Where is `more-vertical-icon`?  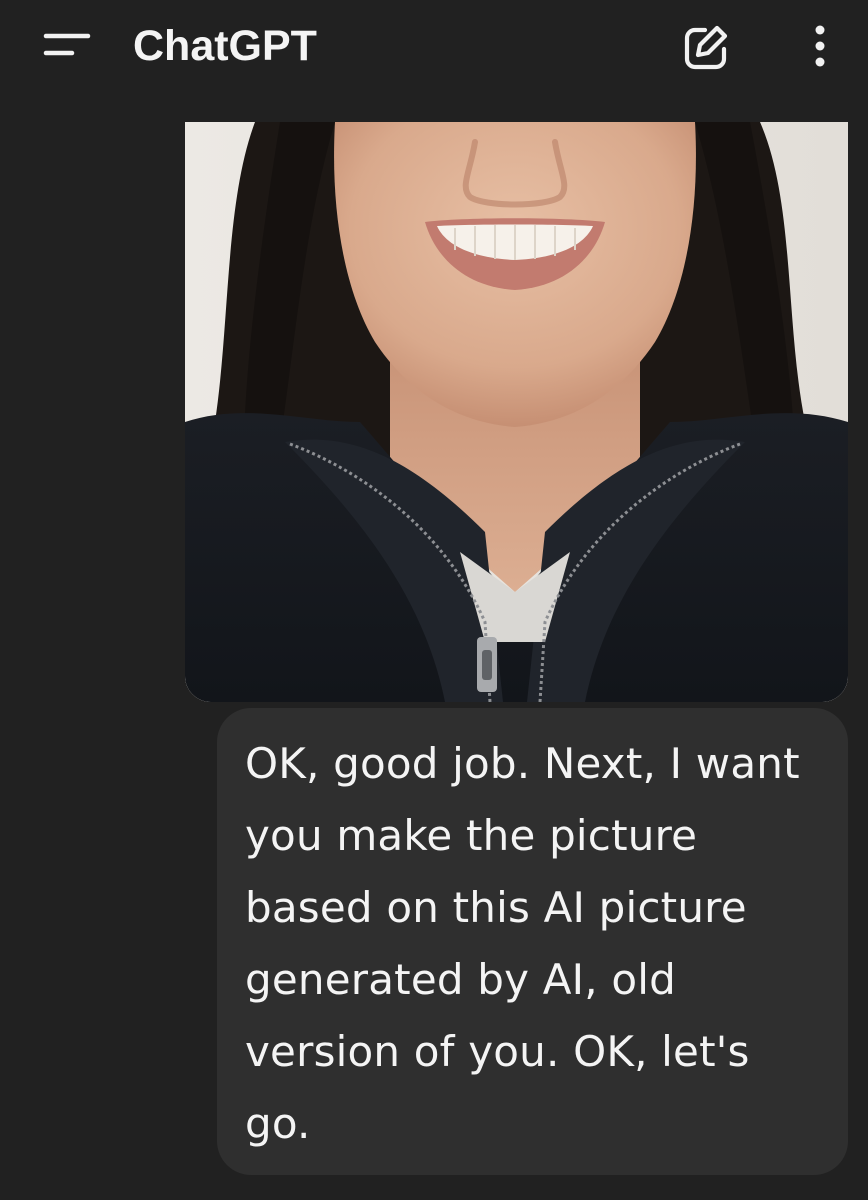
more-vertical-icon is located at coordinates (820, 46).